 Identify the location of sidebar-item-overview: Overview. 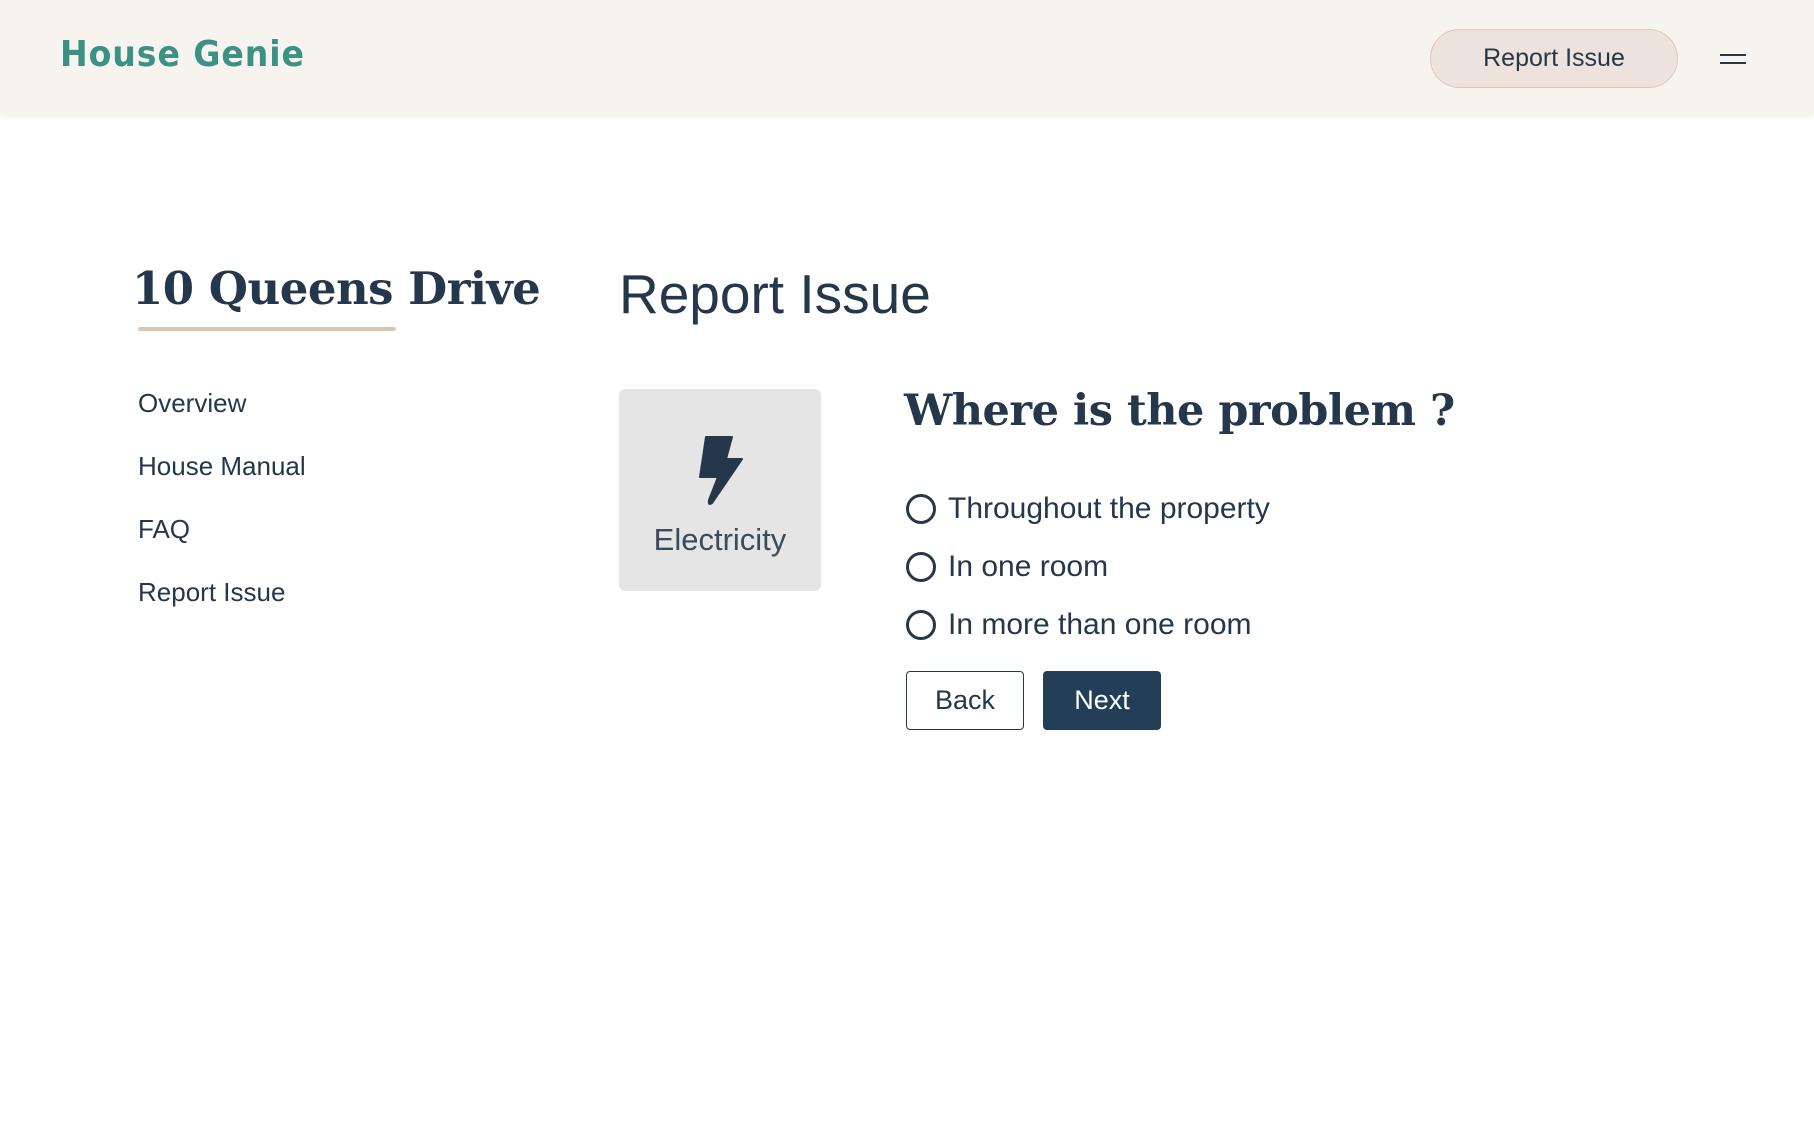
(222, 419).